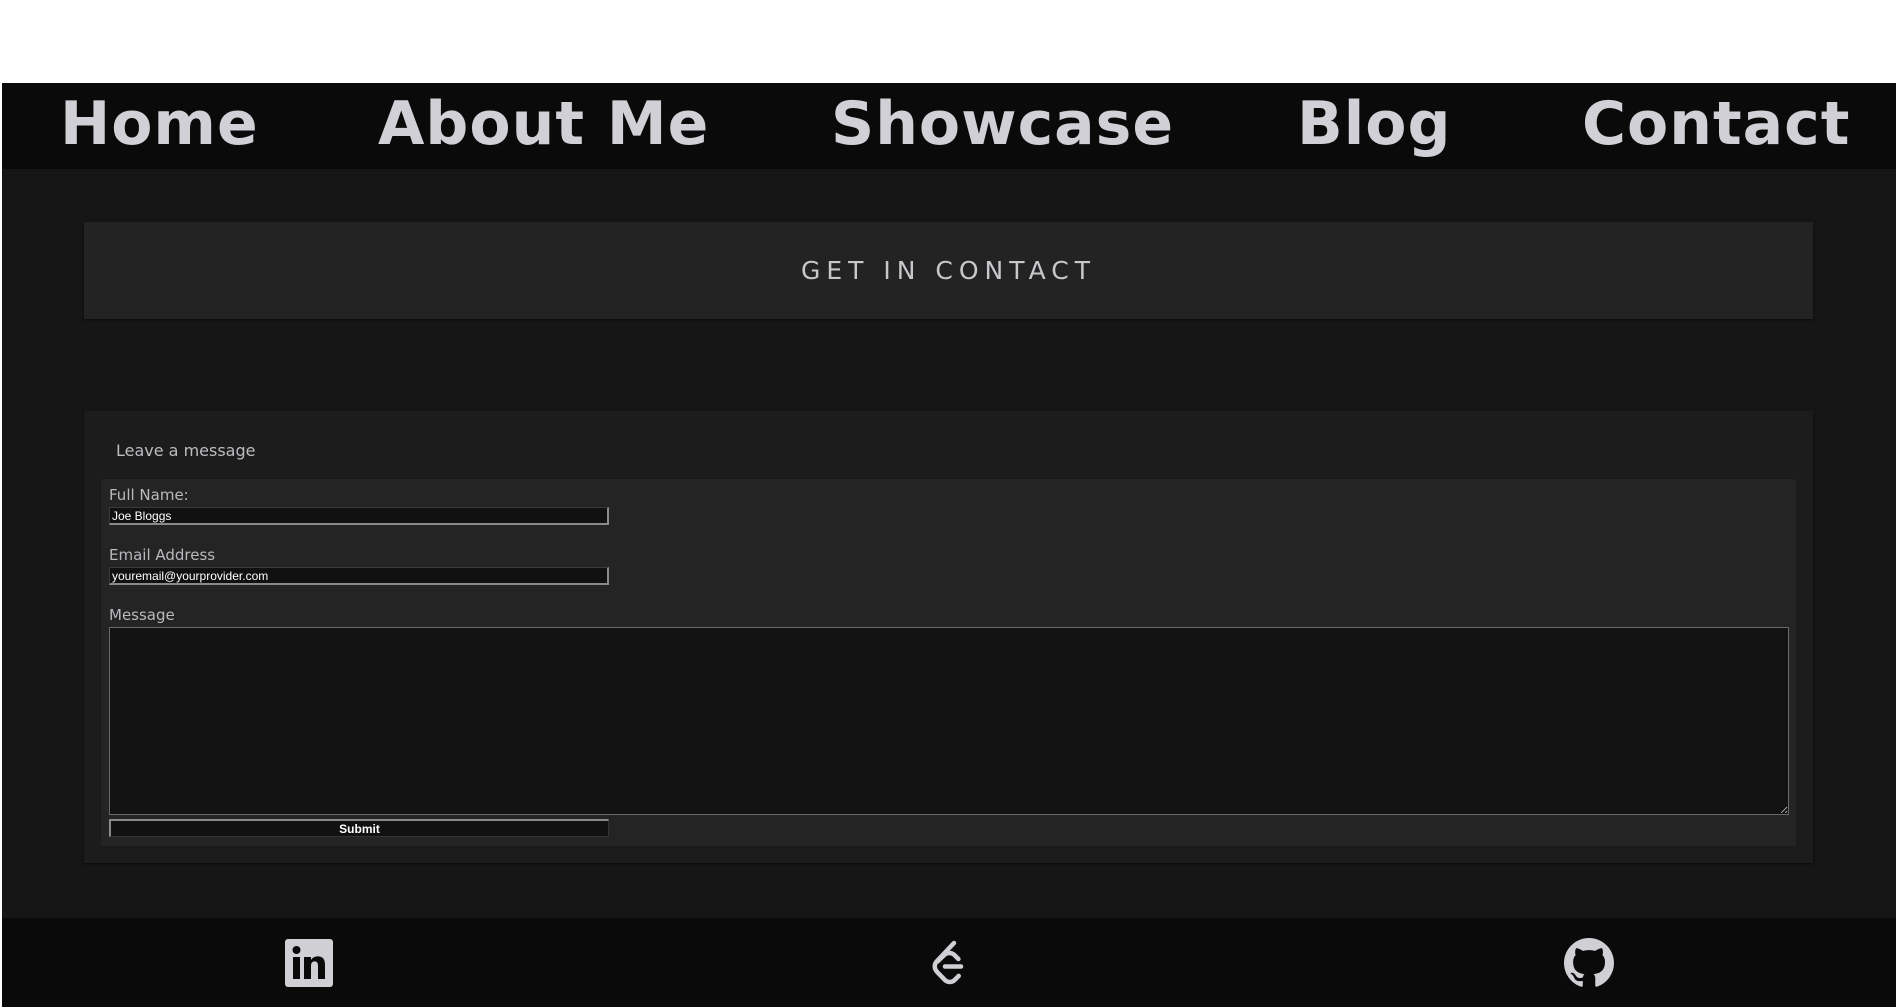  What do you see at coordinates (1716, 124) in the screenshot?
I see `nav-item-contact: Contact` at bounding box center [1716, 124].